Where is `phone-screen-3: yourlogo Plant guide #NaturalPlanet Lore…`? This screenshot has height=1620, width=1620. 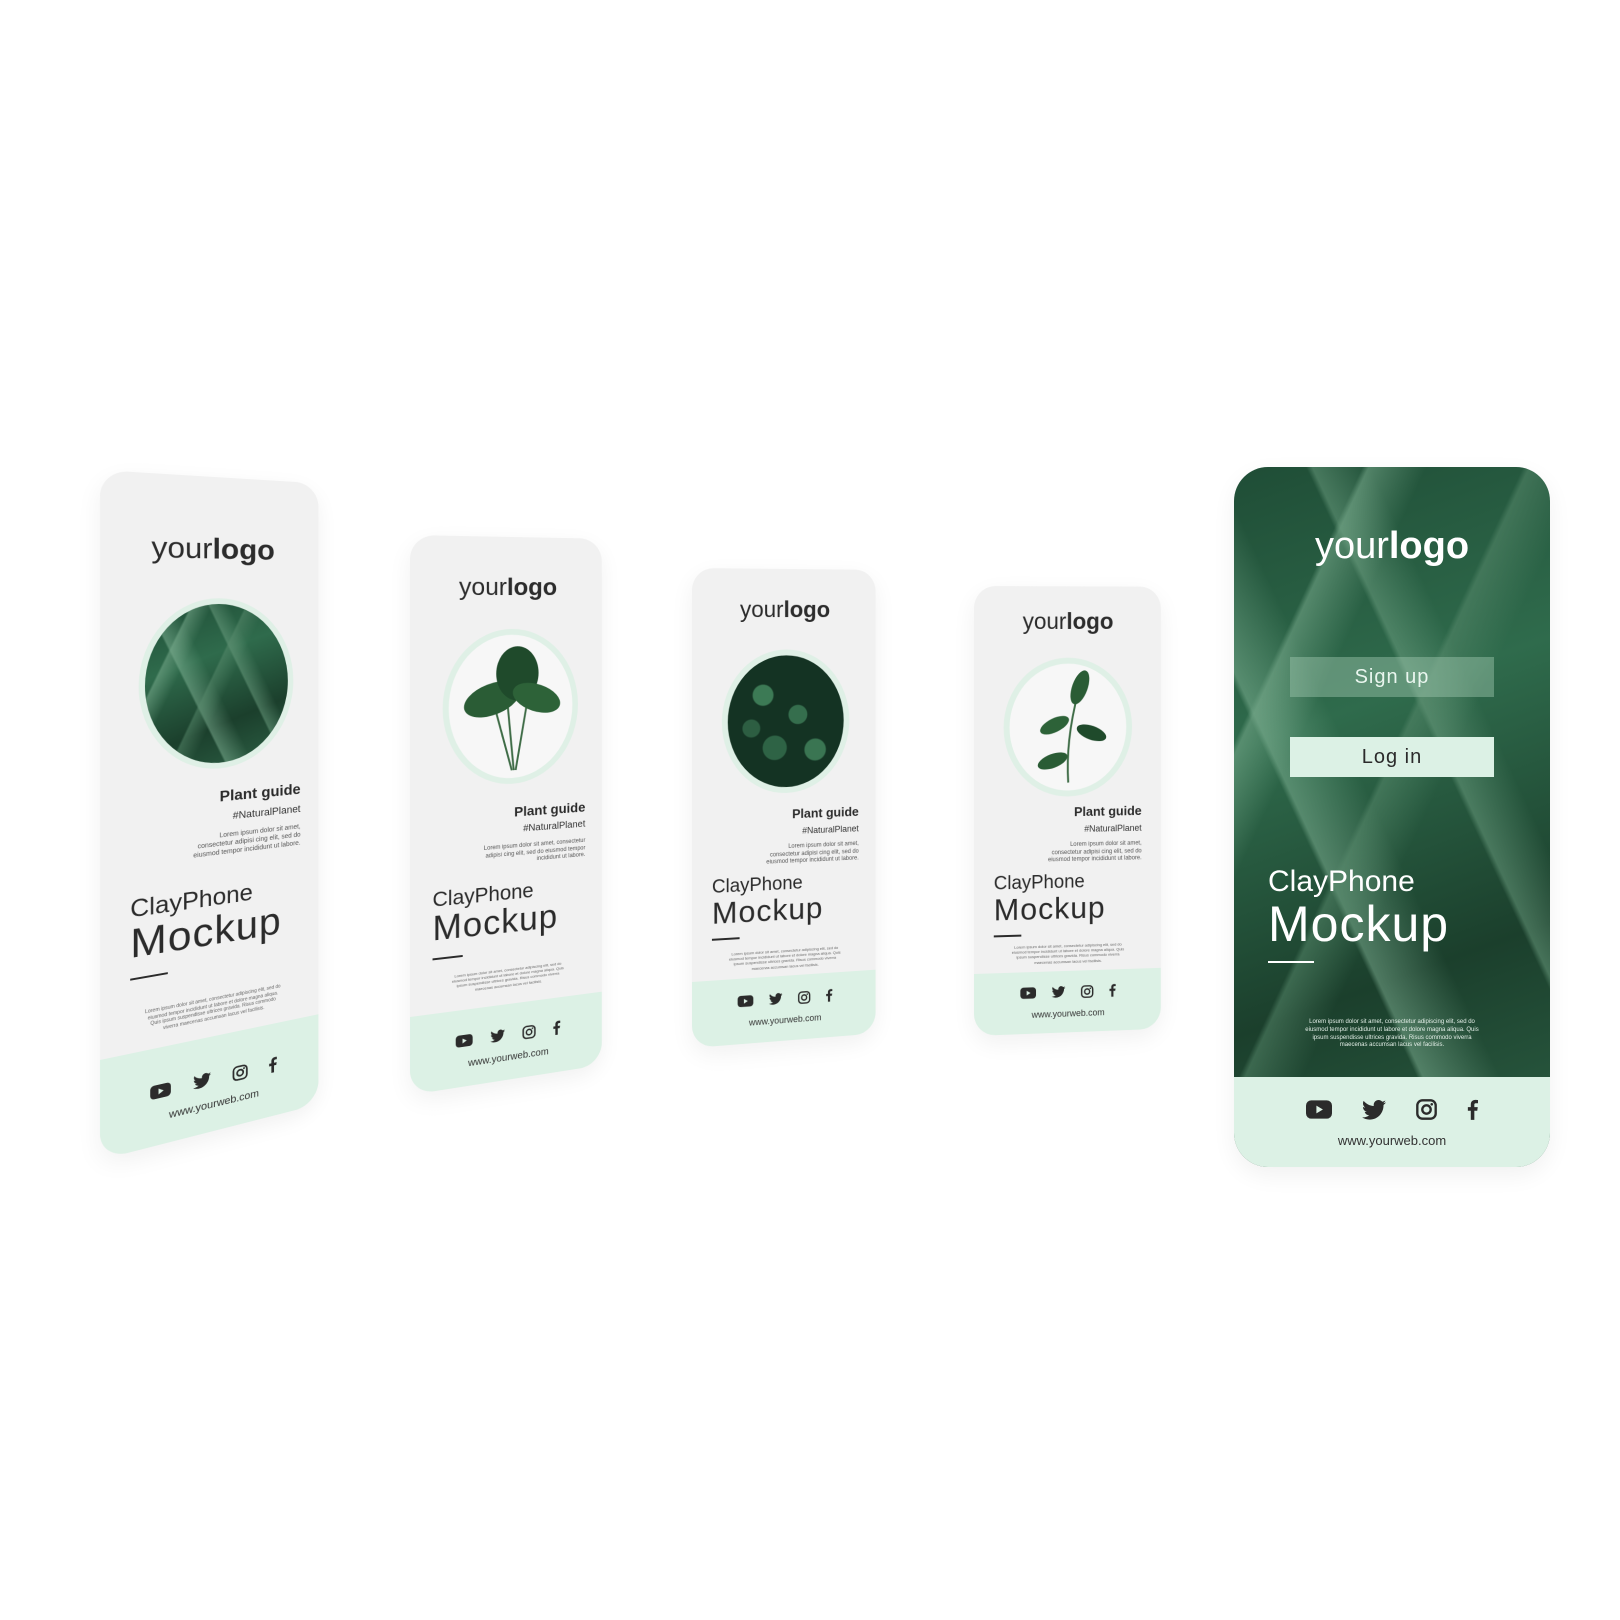
phone-screen-3: yourlogo Plant guide #NaturalPlanet Lore… is located at coordinates (784, 808).